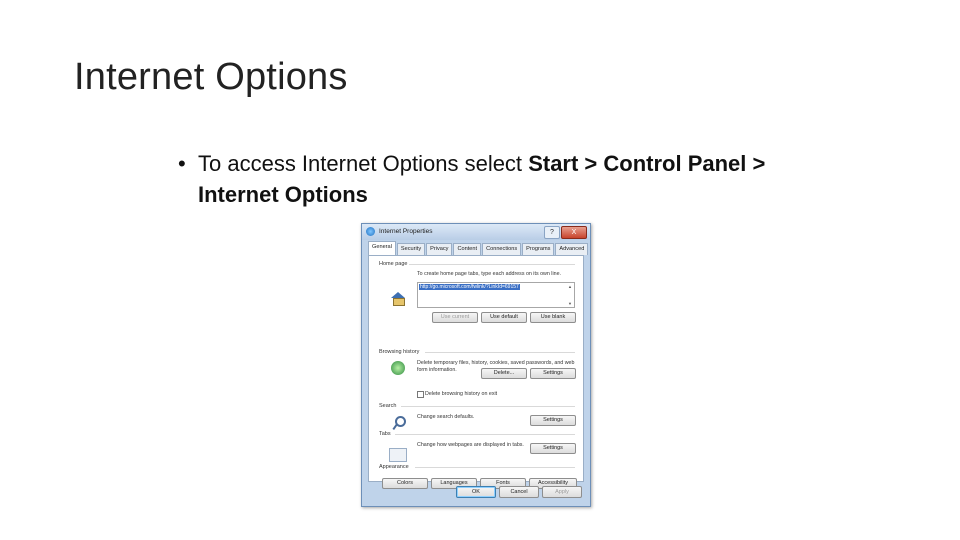 The height and width of the screenshot is (540, 960). I want to click on scroll-down-icon: ▼, so click(570, 303).